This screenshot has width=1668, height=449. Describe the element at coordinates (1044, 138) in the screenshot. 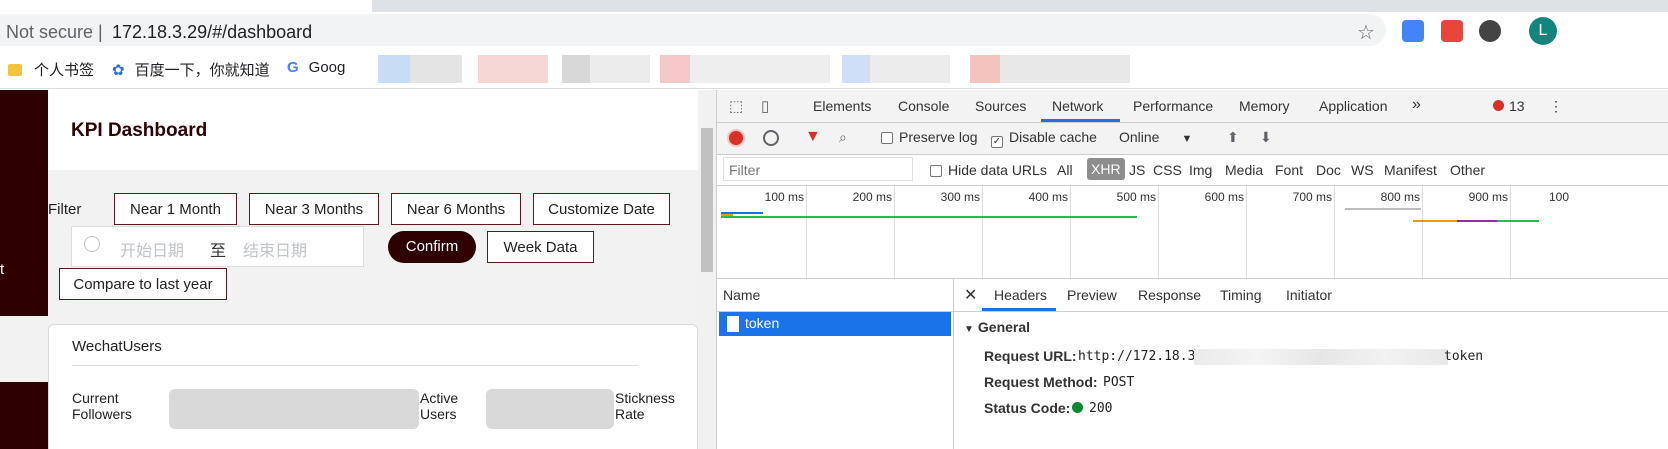

I see `disable-cache-checkbox: ✓ Disable cache` at that location.